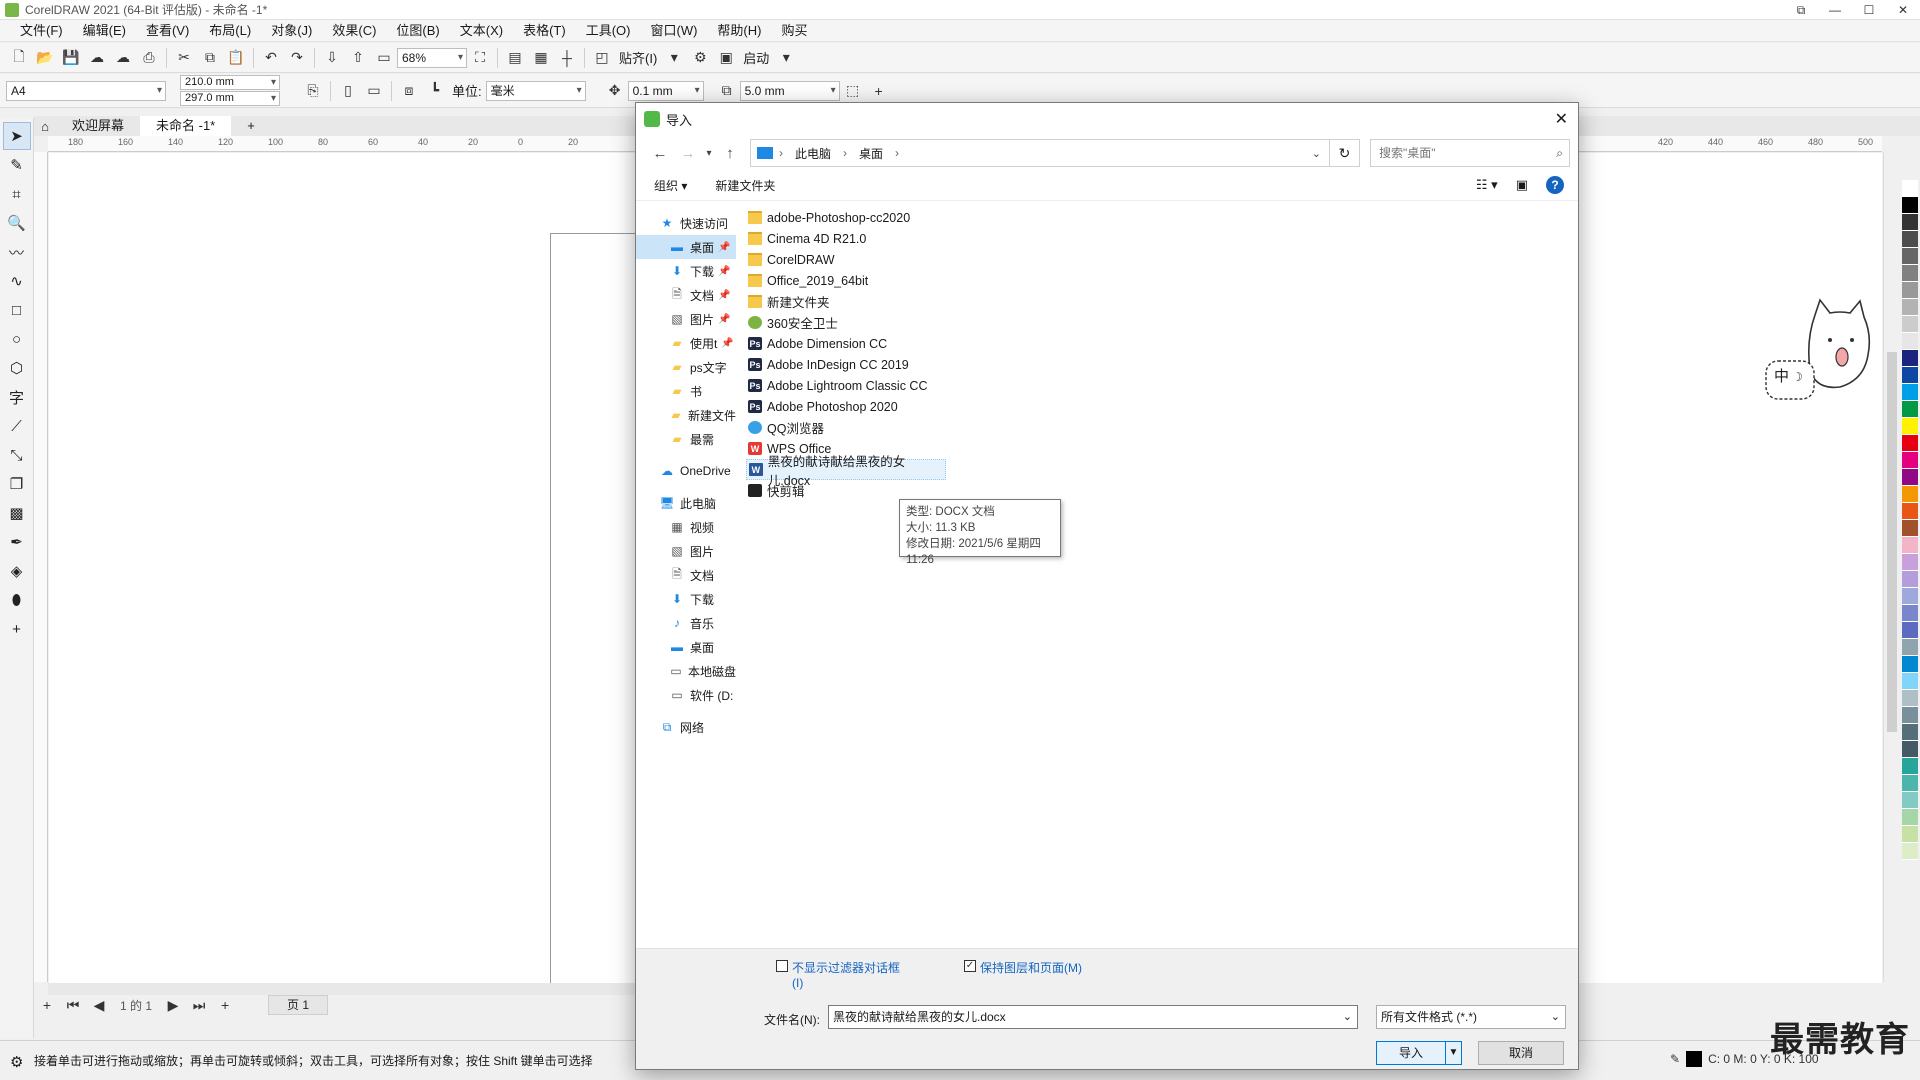  What do you see at coordinates (686, 527) in the screenshot?
I see `nav-item: ▦ 视频` at bounding box center [686, 527].